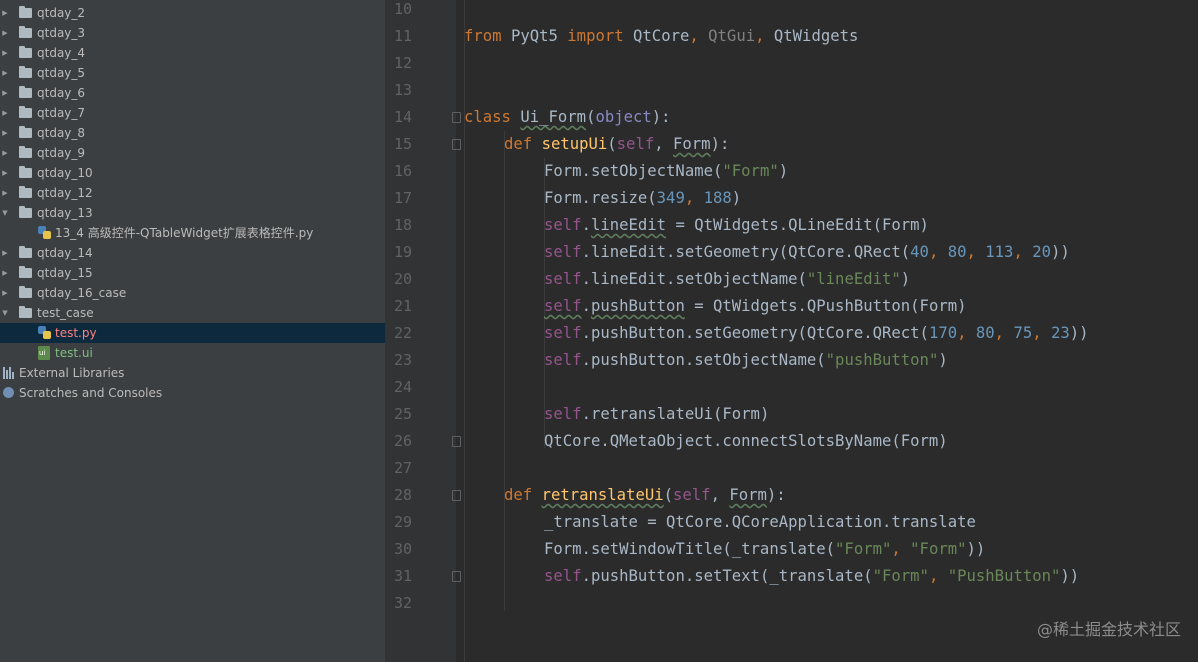 The height and width of the screenshot is (662, 1201). I want to click on line-number: 31, so click(402, 576).